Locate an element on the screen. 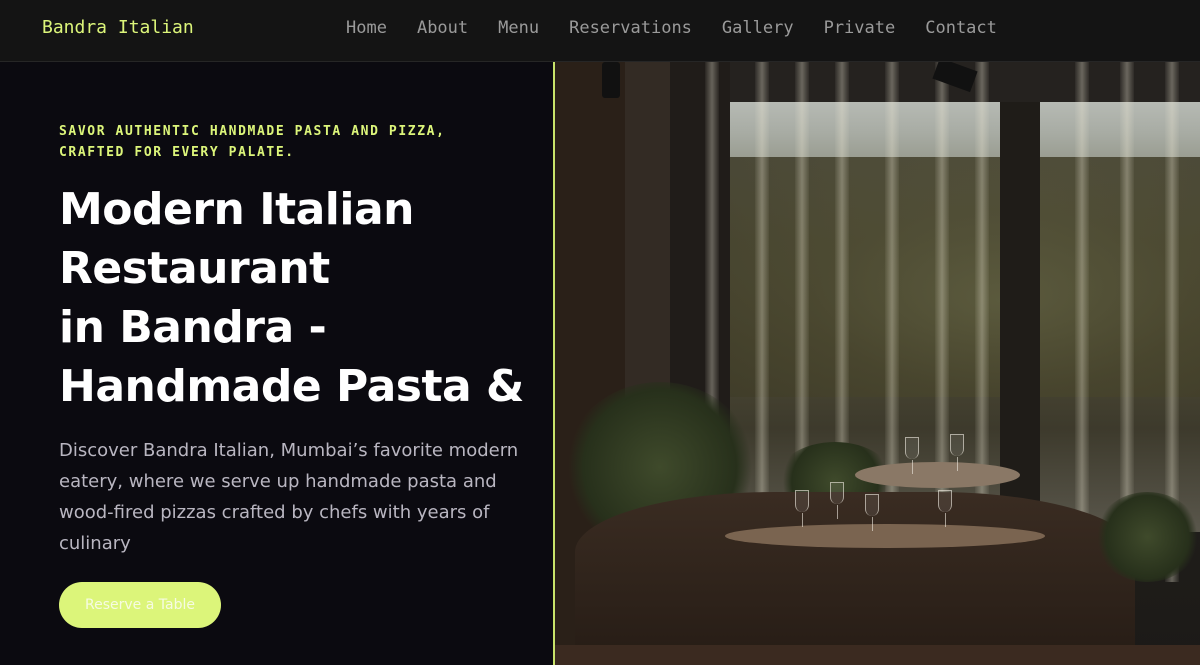 This screenshot has height=665, width=1200. headline-line-3: in Bandra - is located at coordinates (193, 327).